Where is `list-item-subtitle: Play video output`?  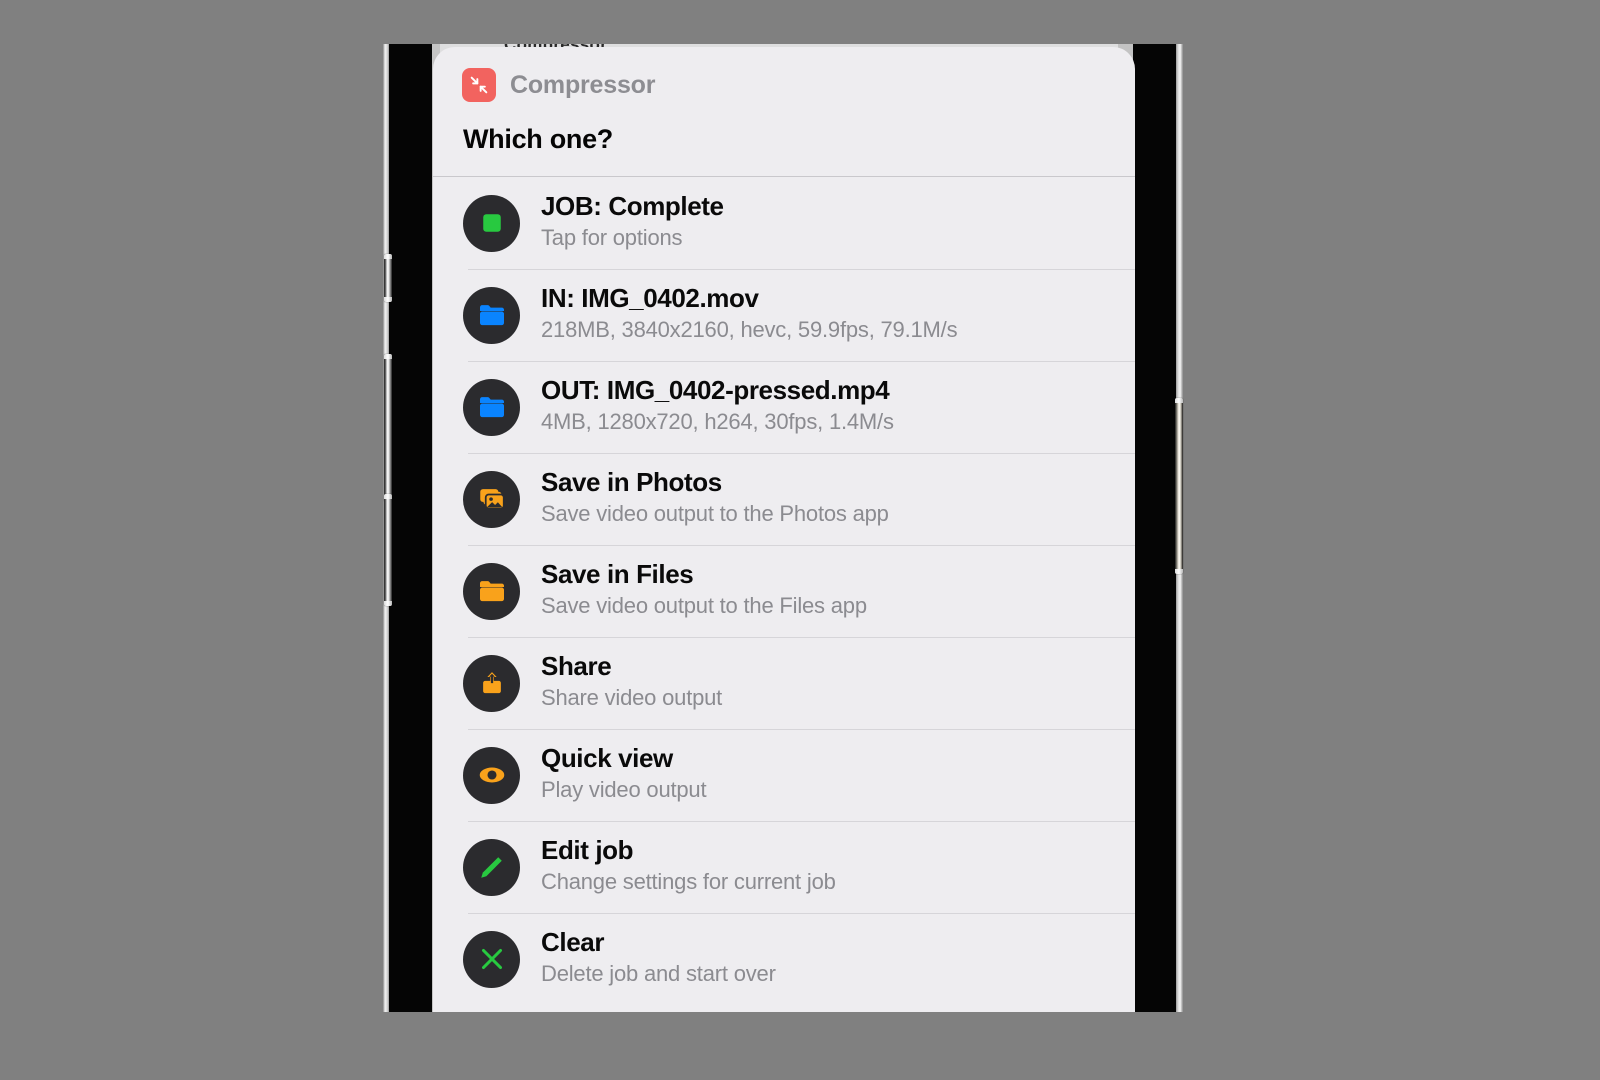
list-item-subtitle: Play video output is located at coordinates (624, 790).